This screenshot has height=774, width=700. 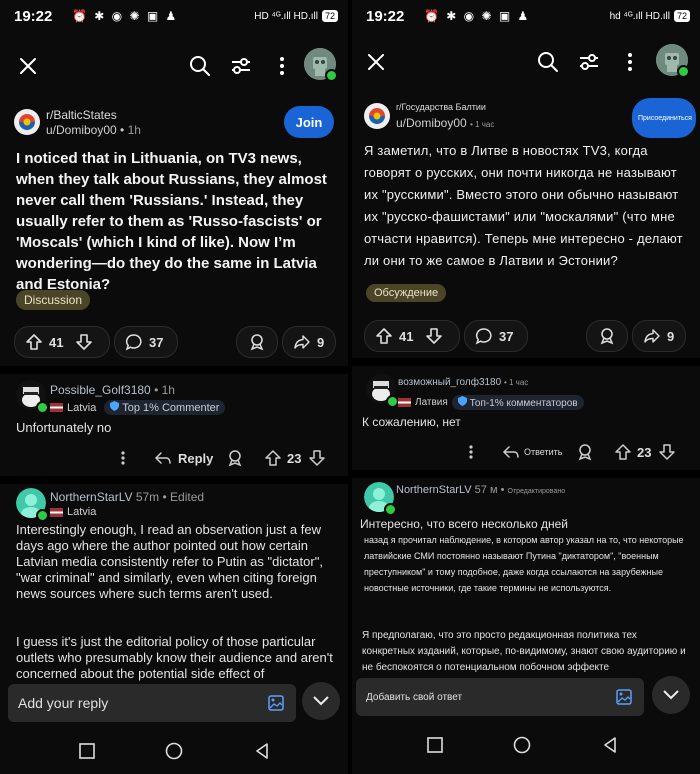 What do you see at coordinates (125, 16) in the screenshot?
I see `status-notification-icons: ⏰ ✱ ◉ ✺ ▣ ♟` at bounding box center [125, 16].